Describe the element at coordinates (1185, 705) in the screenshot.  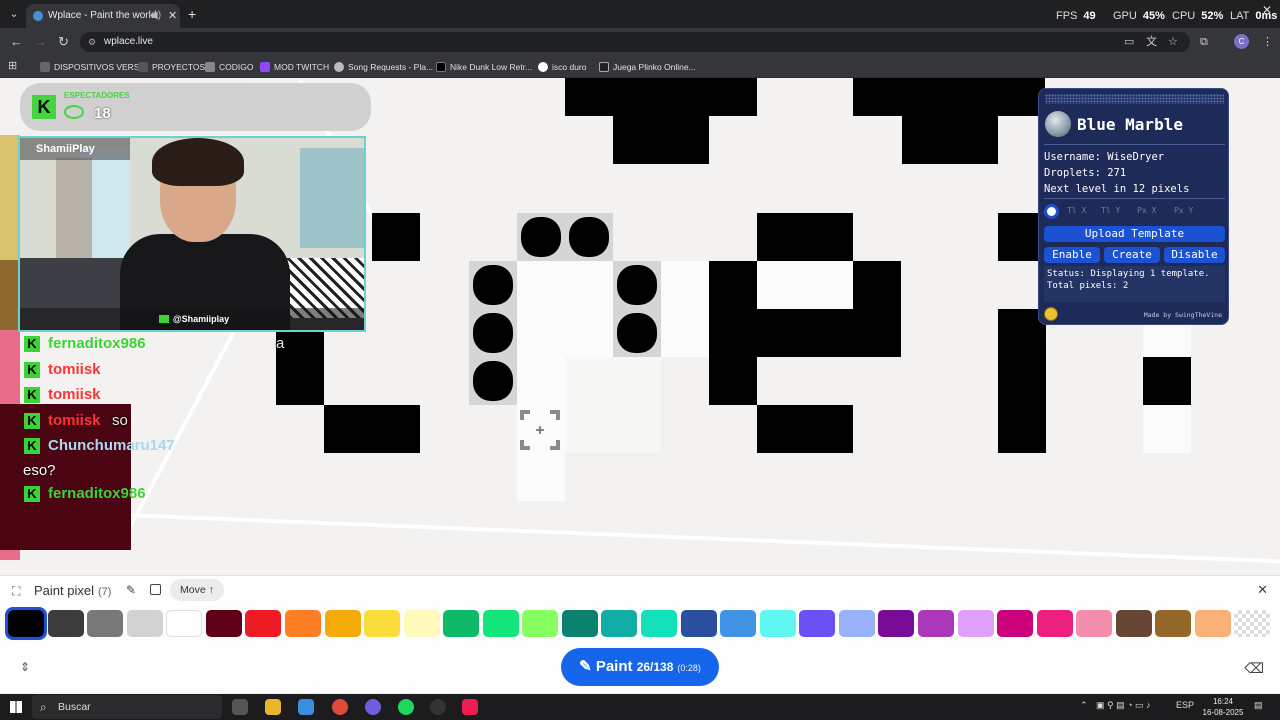
I see `language-indicator: ESP` at that location.